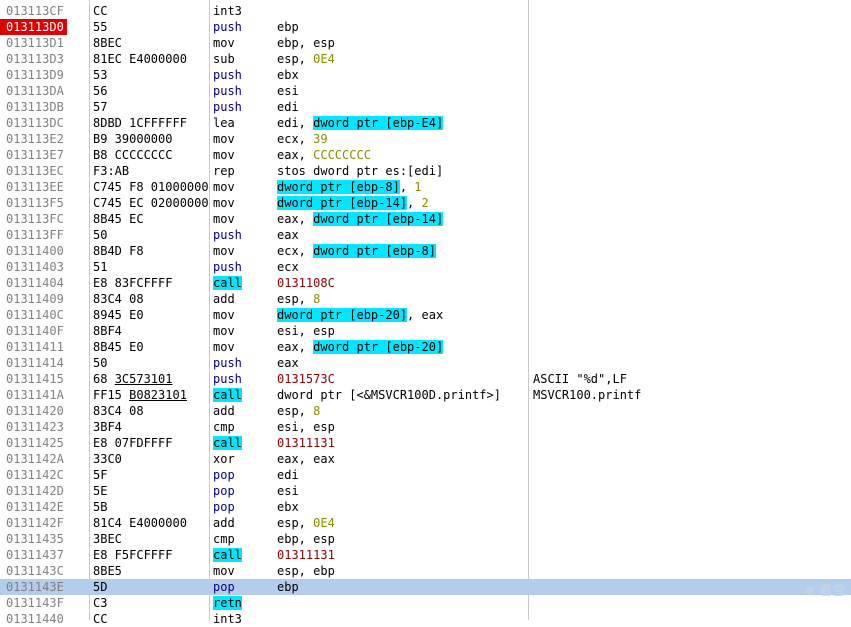 Image resolution: width=851 pixels, height=627 pixels. Describe the element at coordinates (425, 331) in the screenshot. I see `disasm-row: 0131140F 8BF4 mov esi, esp` at that location.